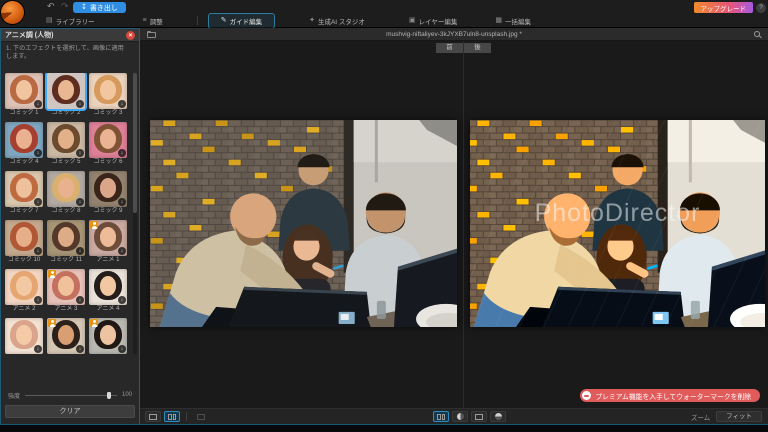 Image resolution: width=768 pixels, height=432 pixels. I want to click on view-mode-group, so click(177, 416).